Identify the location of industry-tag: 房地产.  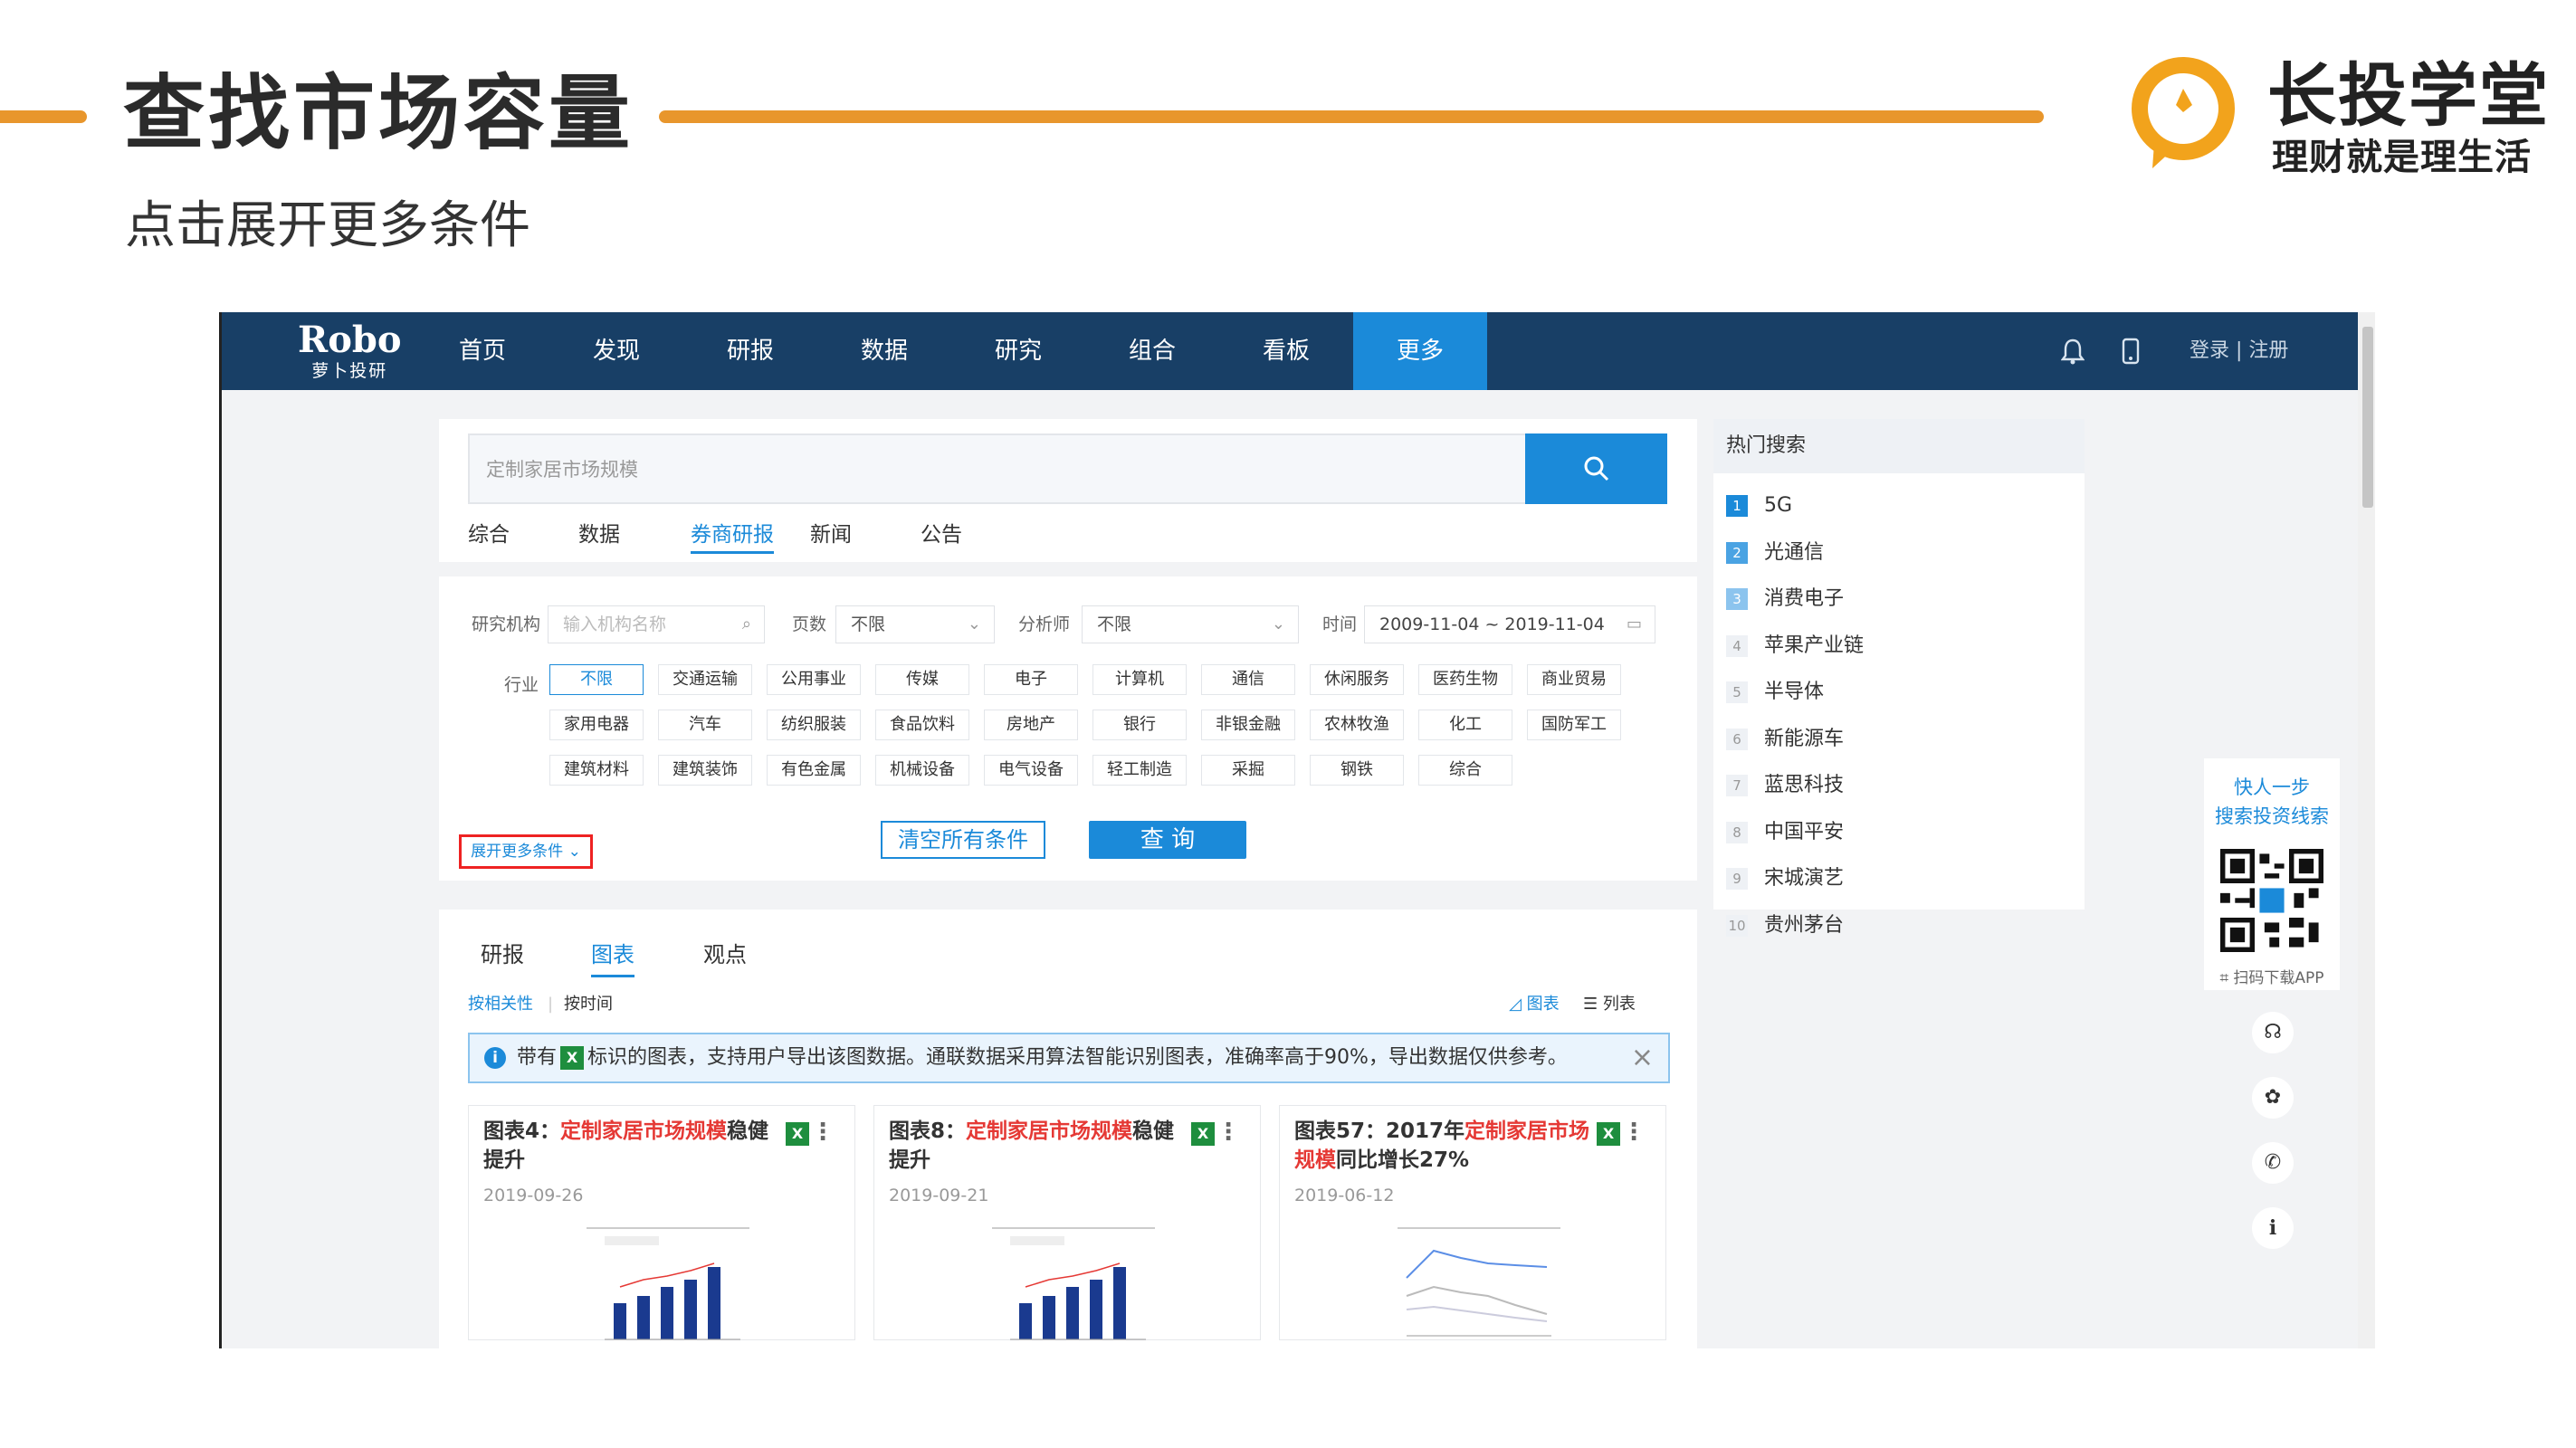
(1031, 725).